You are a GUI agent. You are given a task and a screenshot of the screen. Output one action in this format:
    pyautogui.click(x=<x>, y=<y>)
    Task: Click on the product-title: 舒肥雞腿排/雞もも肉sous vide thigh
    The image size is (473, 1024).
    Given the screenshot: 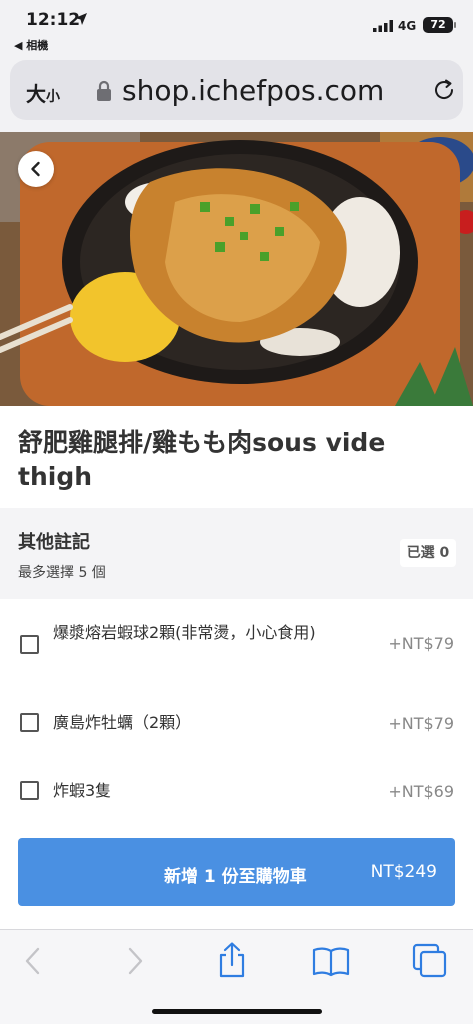 What is the action you would take?
    pyautogui.click(x=202, y=459)
    